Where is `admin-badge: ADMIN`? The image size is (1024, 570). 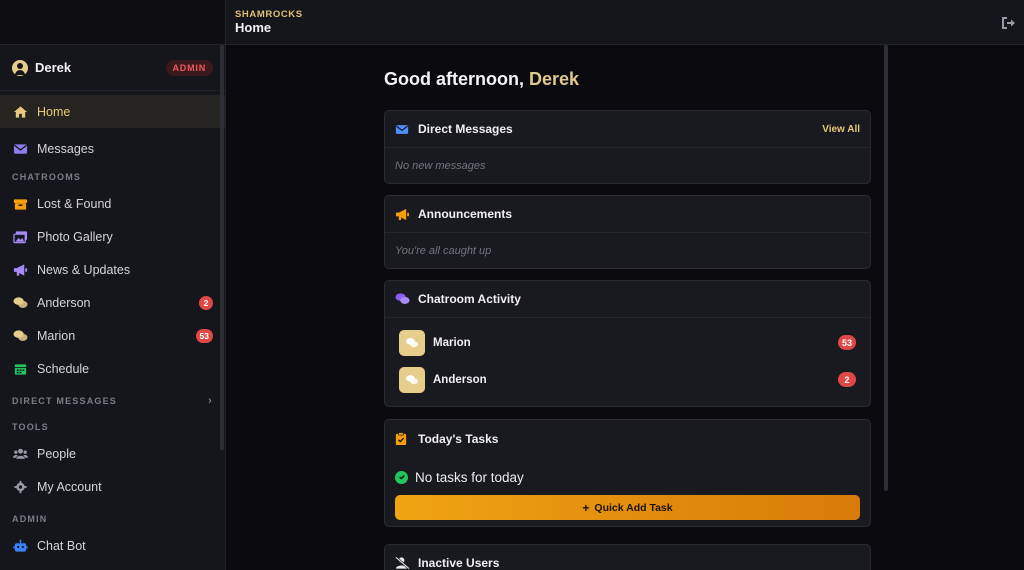 admin-badge: ADMIN is located at coordinates (189, 67).